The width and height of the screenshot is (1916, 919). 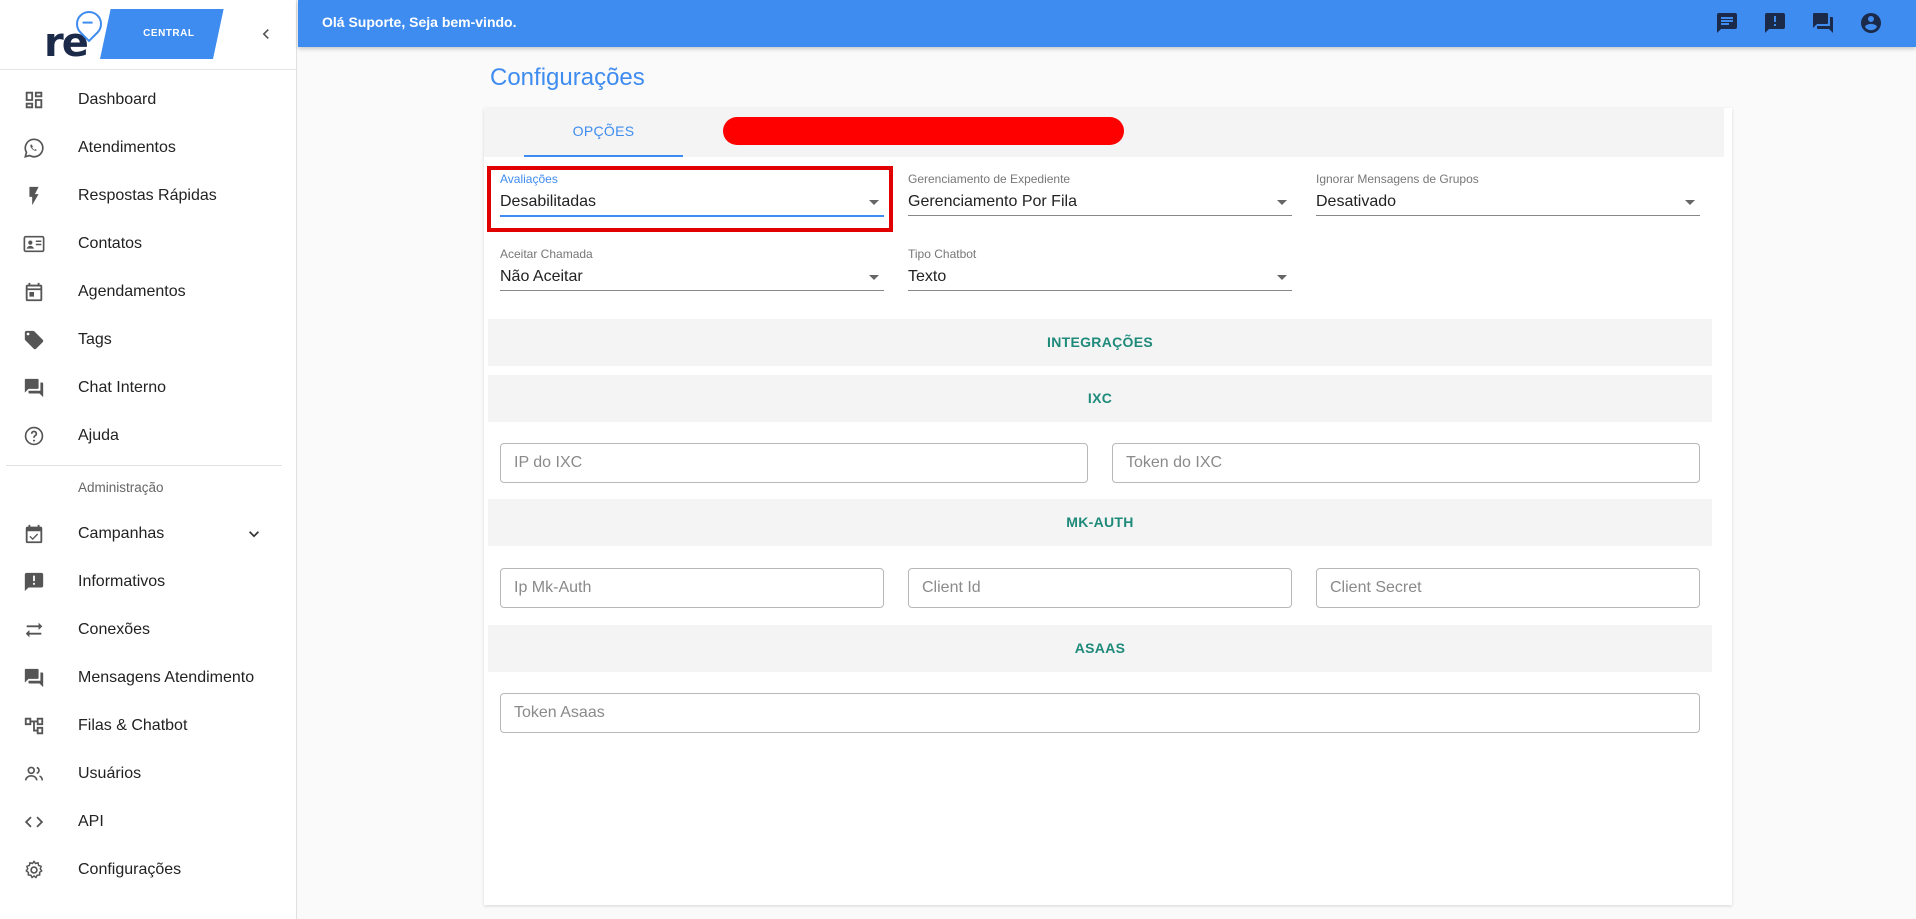 What do you see at coordinates (34, 100) in the screenshot?
I see `dashboard-icon` at bounding box center [34, 100].